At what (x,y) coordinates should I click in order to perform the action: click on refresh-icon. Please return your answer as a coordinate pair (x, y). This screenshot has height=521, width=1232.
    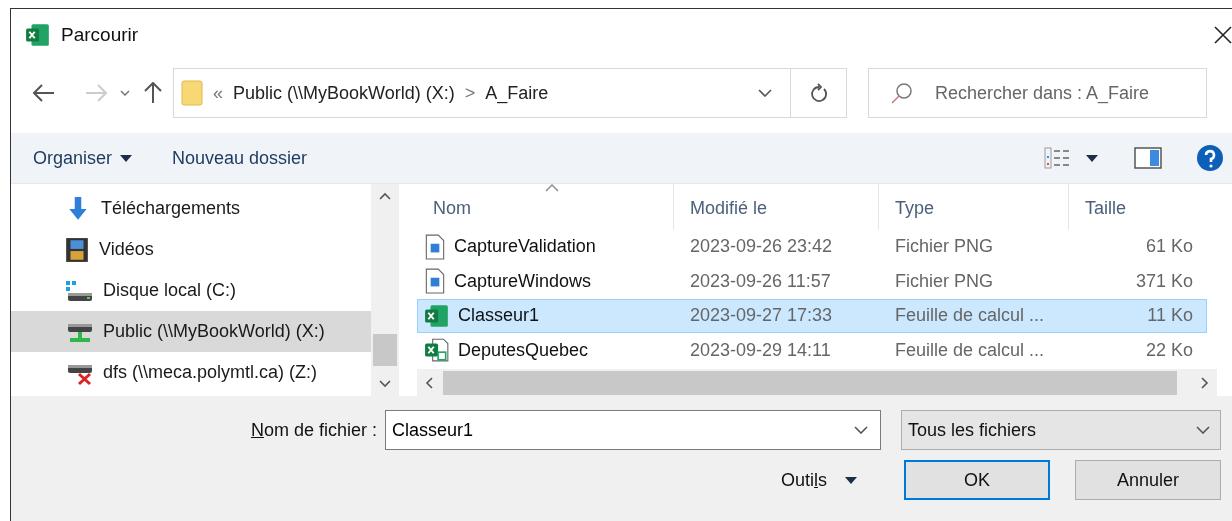
    Looking at the image, I should click on (818, 93).